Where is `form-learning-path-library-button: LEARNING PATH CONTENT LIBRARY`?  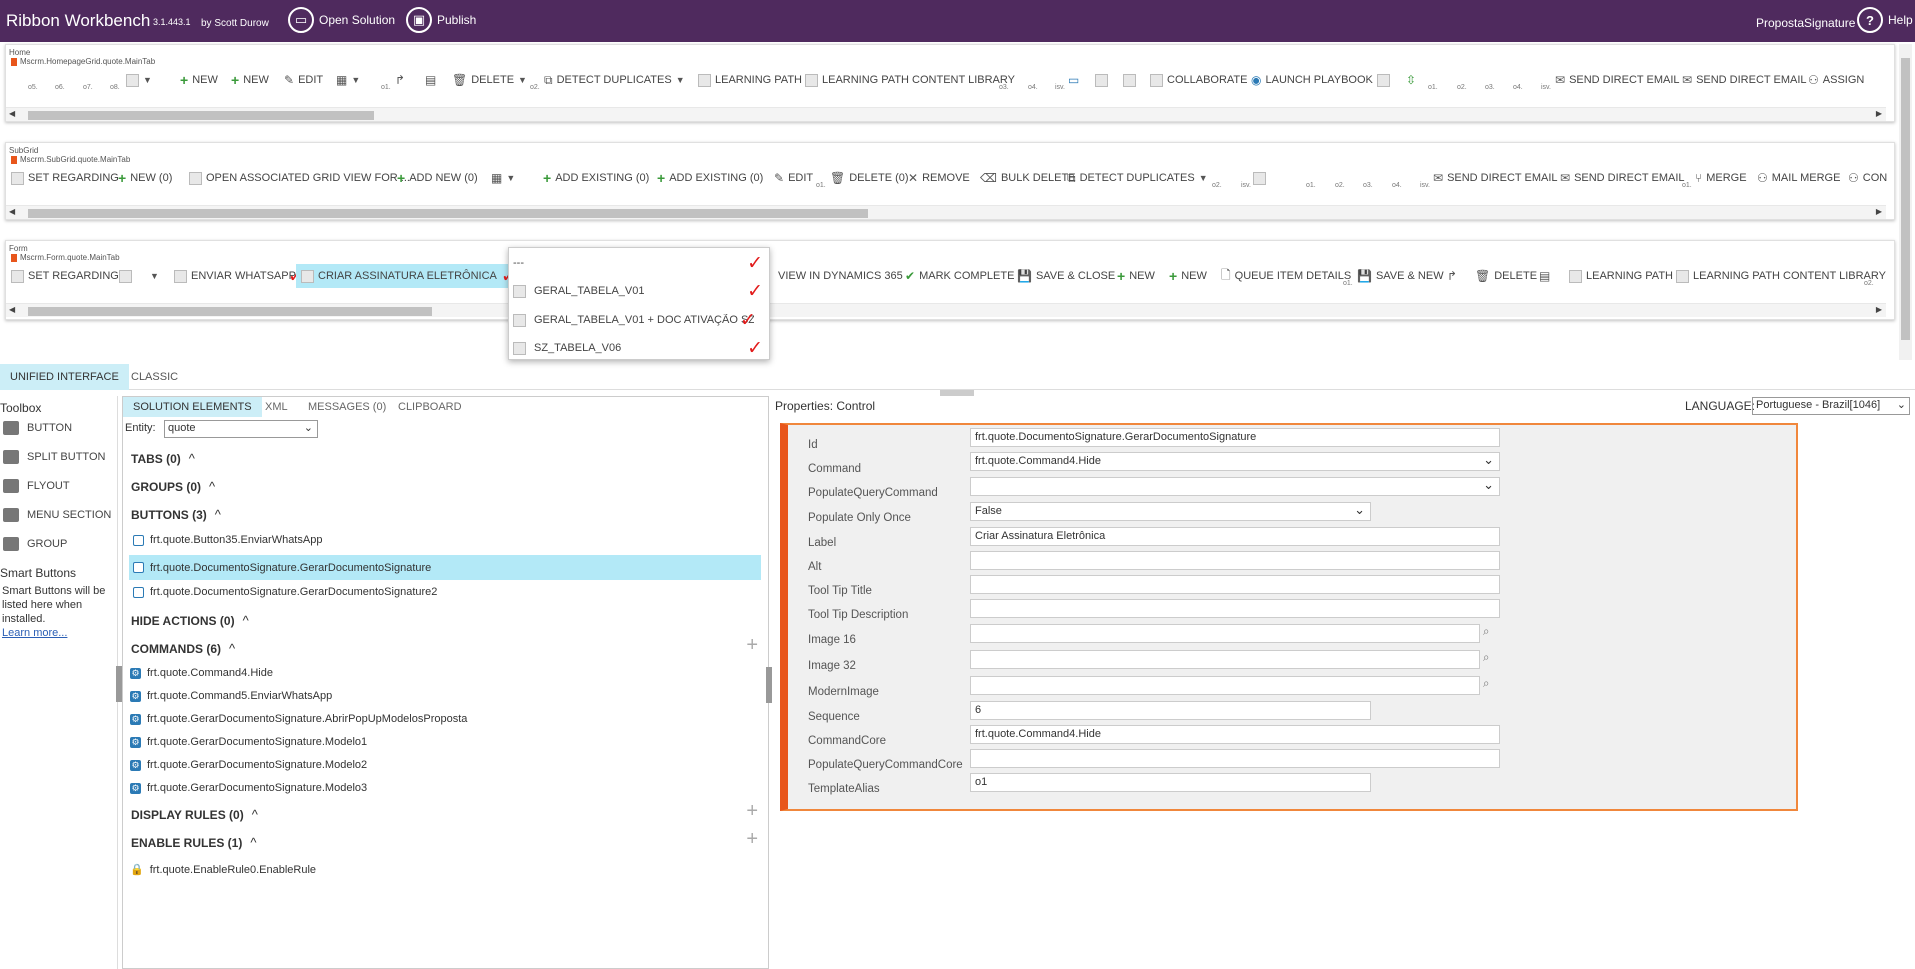 form-learning-path-library-button: LEARNING PATH CONTENT LIBRARY is located at coordinates (1781, 276).